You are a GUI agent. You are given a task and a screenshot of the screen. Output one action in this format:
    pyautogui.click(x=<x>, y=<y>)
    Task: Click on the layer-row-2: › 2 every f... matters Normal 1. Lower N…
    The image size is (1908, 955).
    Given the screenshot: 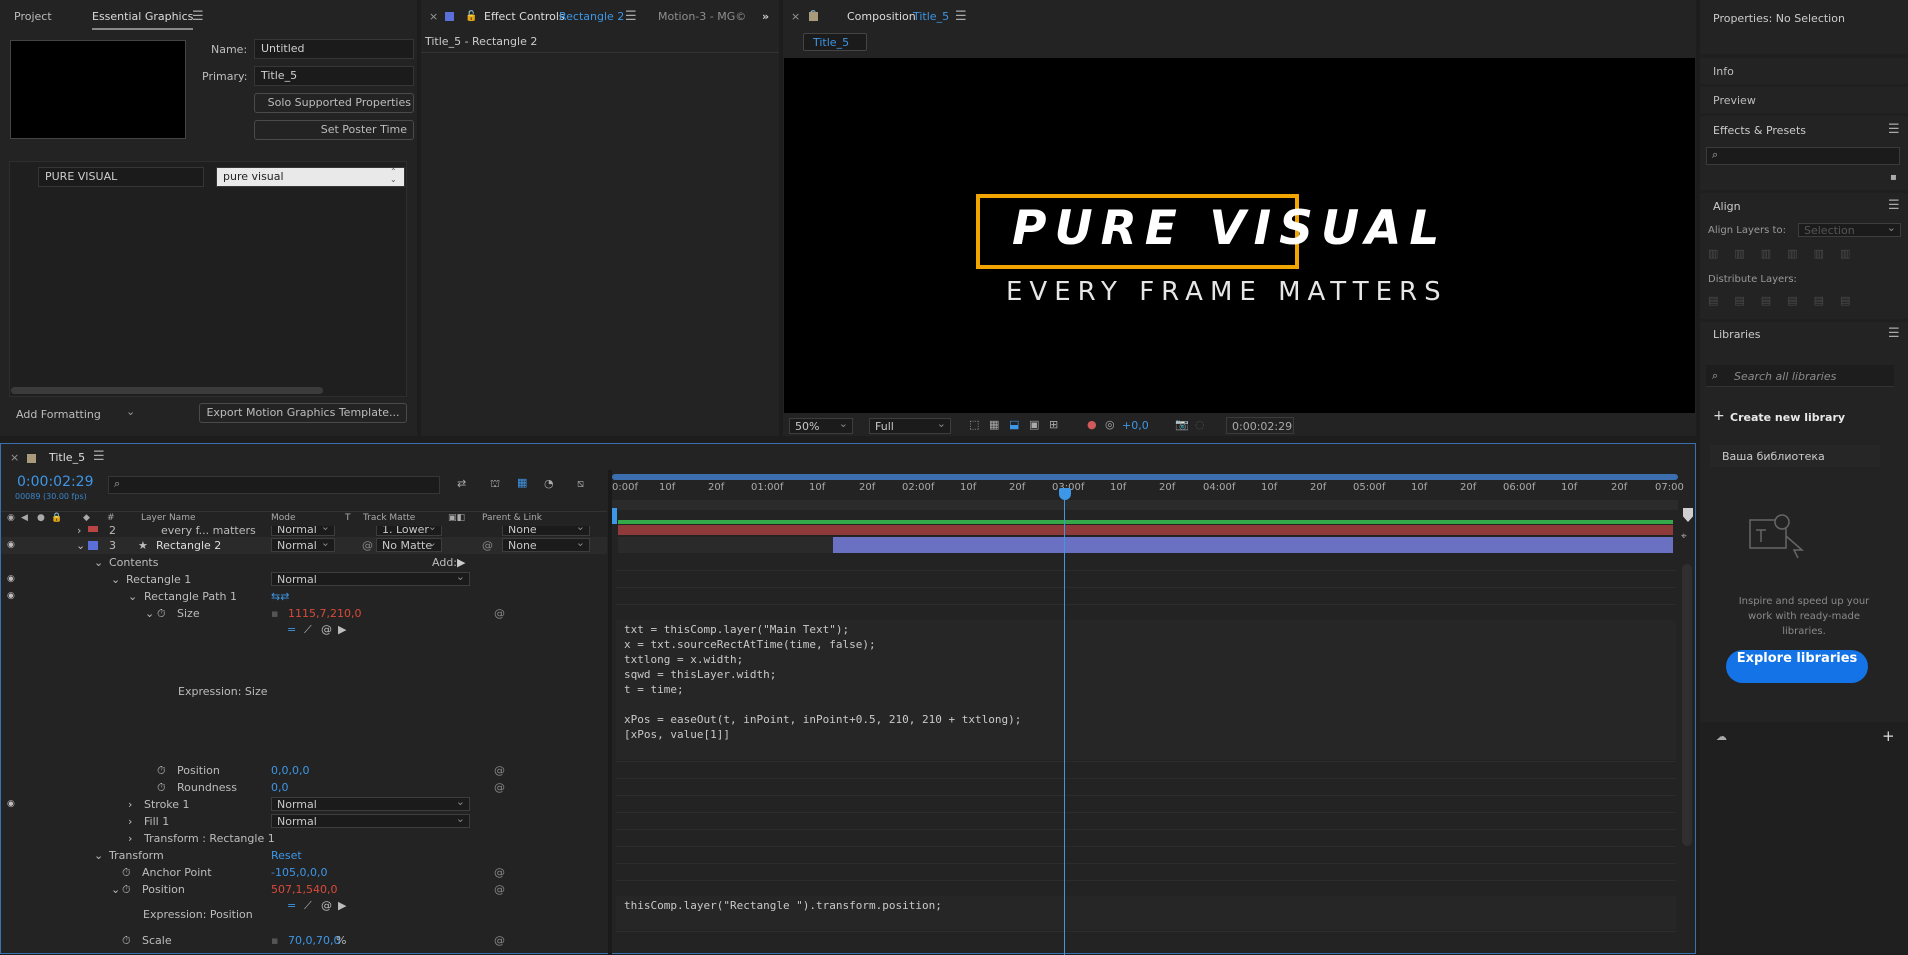 What is the action you would take?
    pyautogui.click(x=304, y=531)
    